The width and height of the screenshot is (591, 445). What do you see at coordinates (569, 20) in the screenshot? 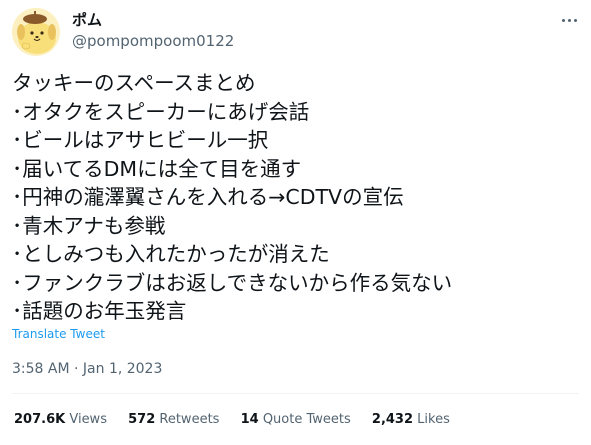
I see `more-options-icon` at bounding box center [569, 20].